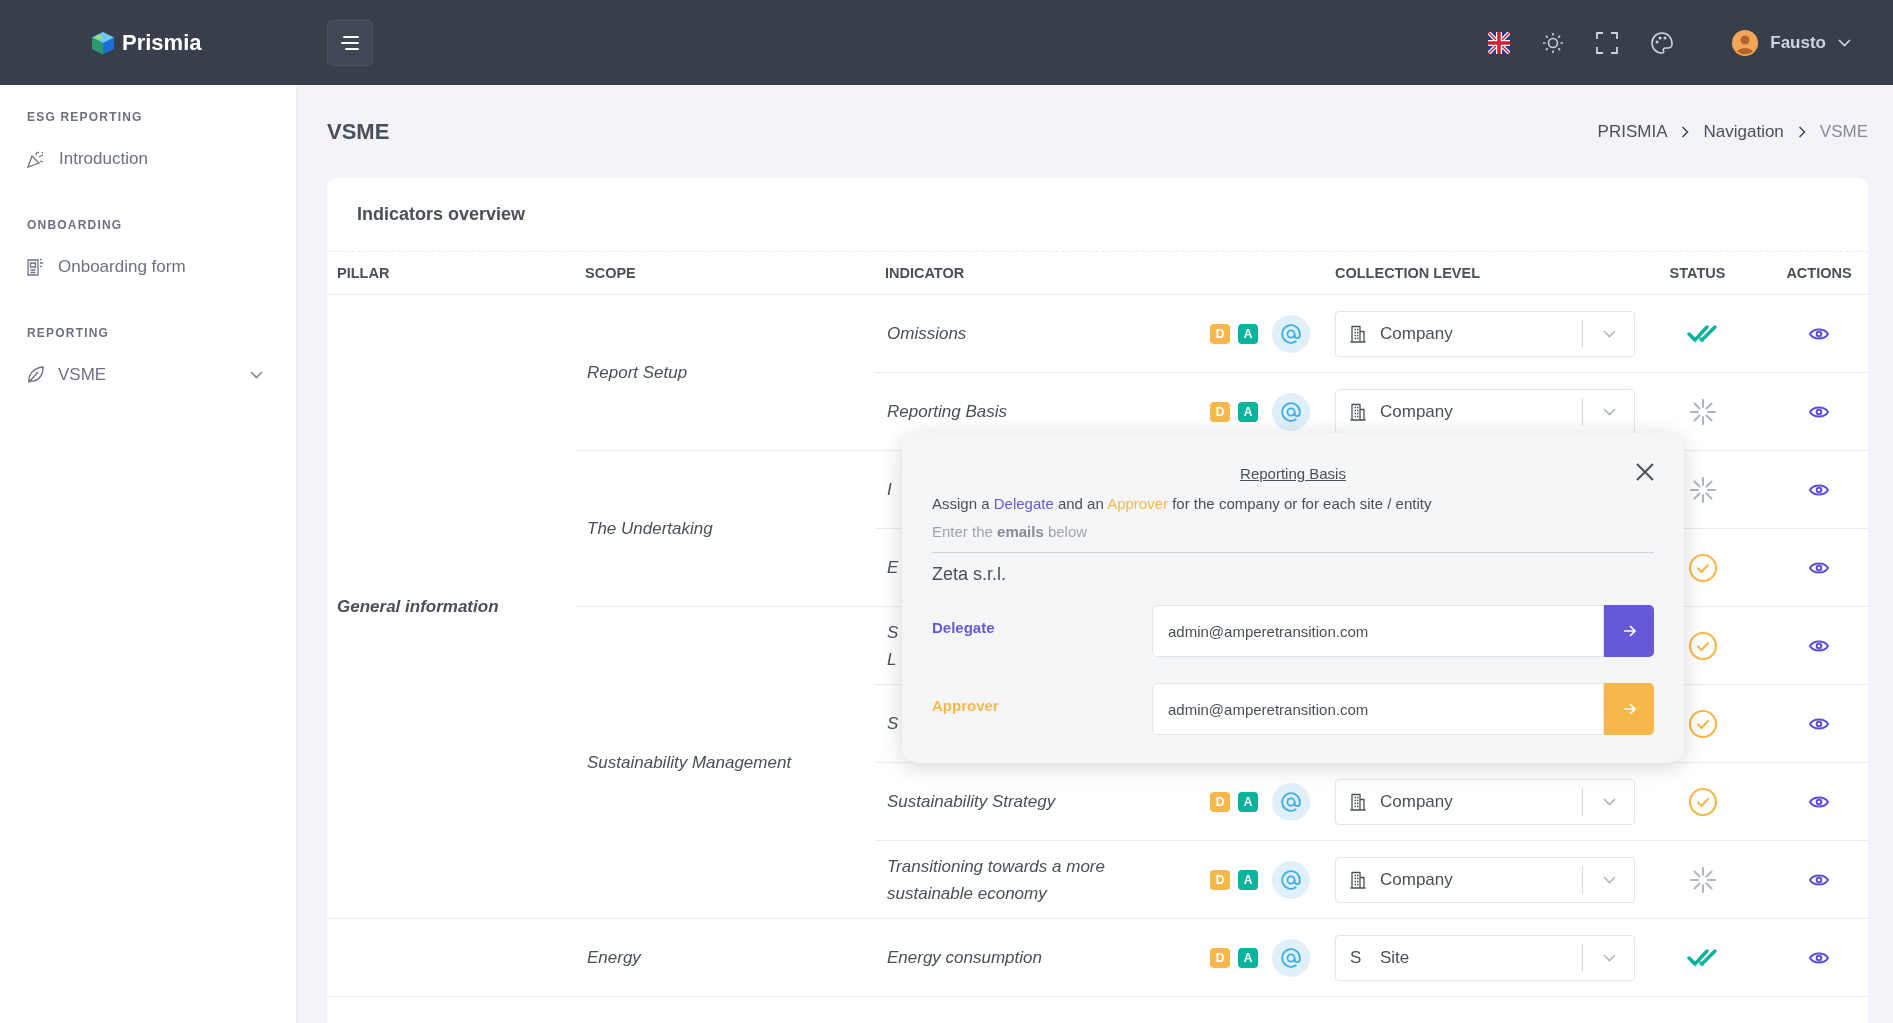 This screenshot has width=1893, height=1023. Describe the element at coordinates (418, 606) in the screenshot. I see `pillar-name: General information` at that location.